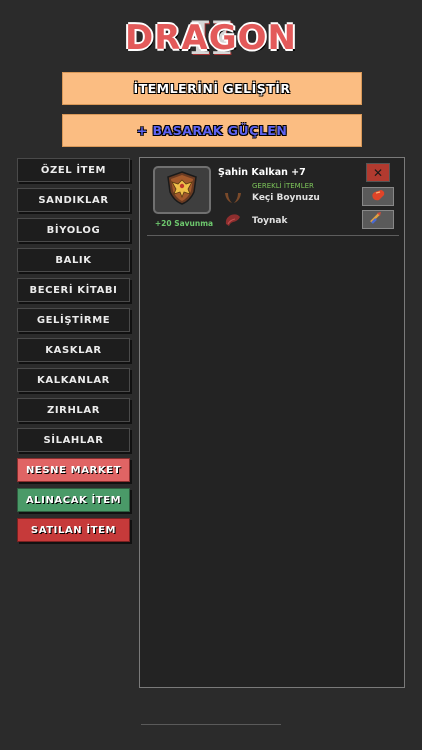 The height and width of the screenshot is (750, 422). Describe the element at coordinates (73, 350) in the screenshot. I see `sidebar-item-kasklar: KASKLAR` at that location.